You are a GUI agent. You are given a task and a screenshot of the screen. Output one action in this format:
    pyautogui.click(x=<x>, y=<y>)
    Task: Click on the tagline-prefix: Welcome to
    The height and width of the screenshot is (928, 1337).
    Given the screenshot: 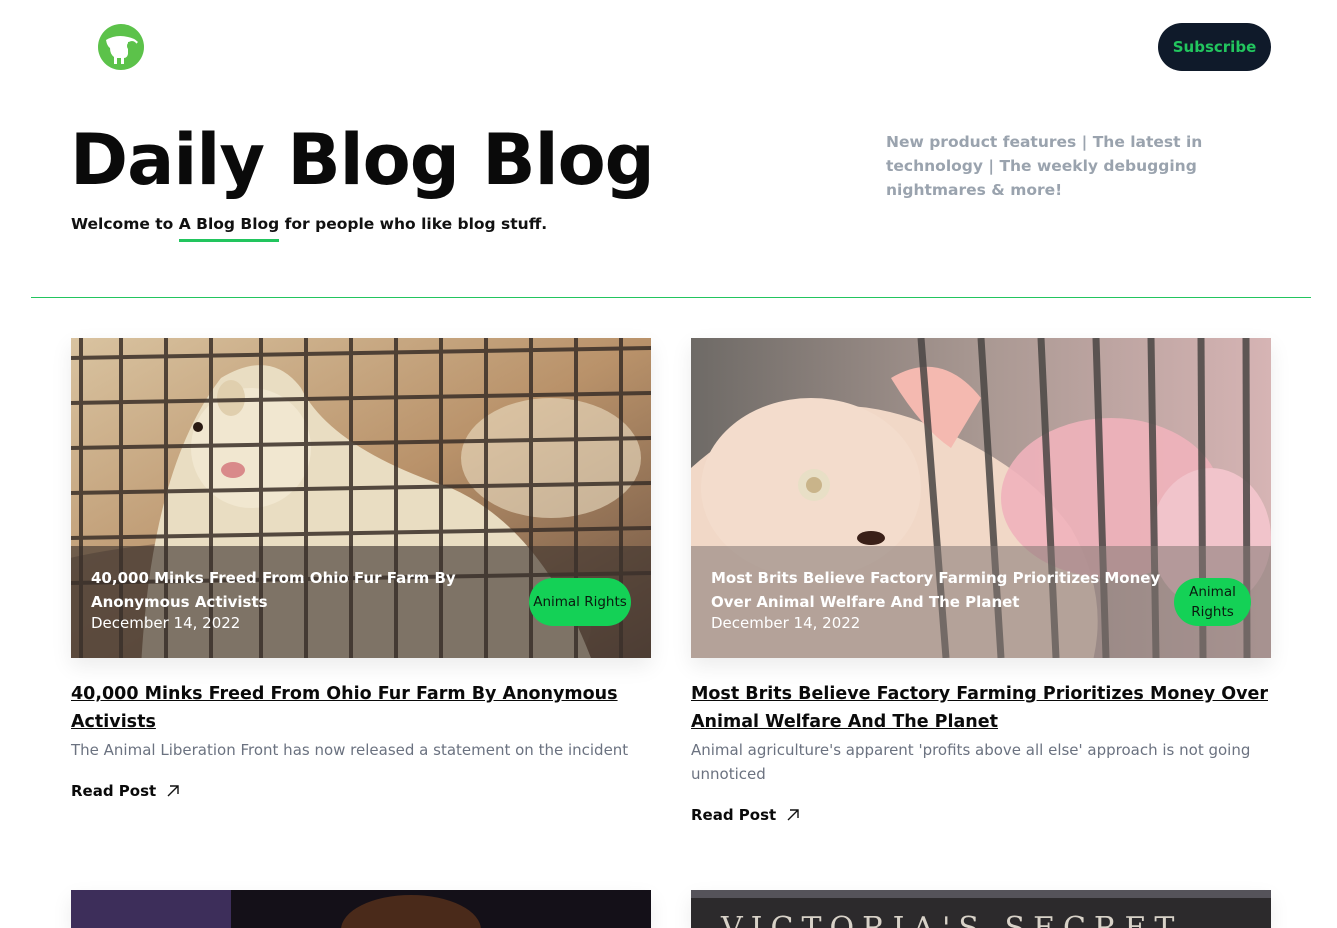 What is the action you would take?
    pyautogui.click(x=125, y=224)
    